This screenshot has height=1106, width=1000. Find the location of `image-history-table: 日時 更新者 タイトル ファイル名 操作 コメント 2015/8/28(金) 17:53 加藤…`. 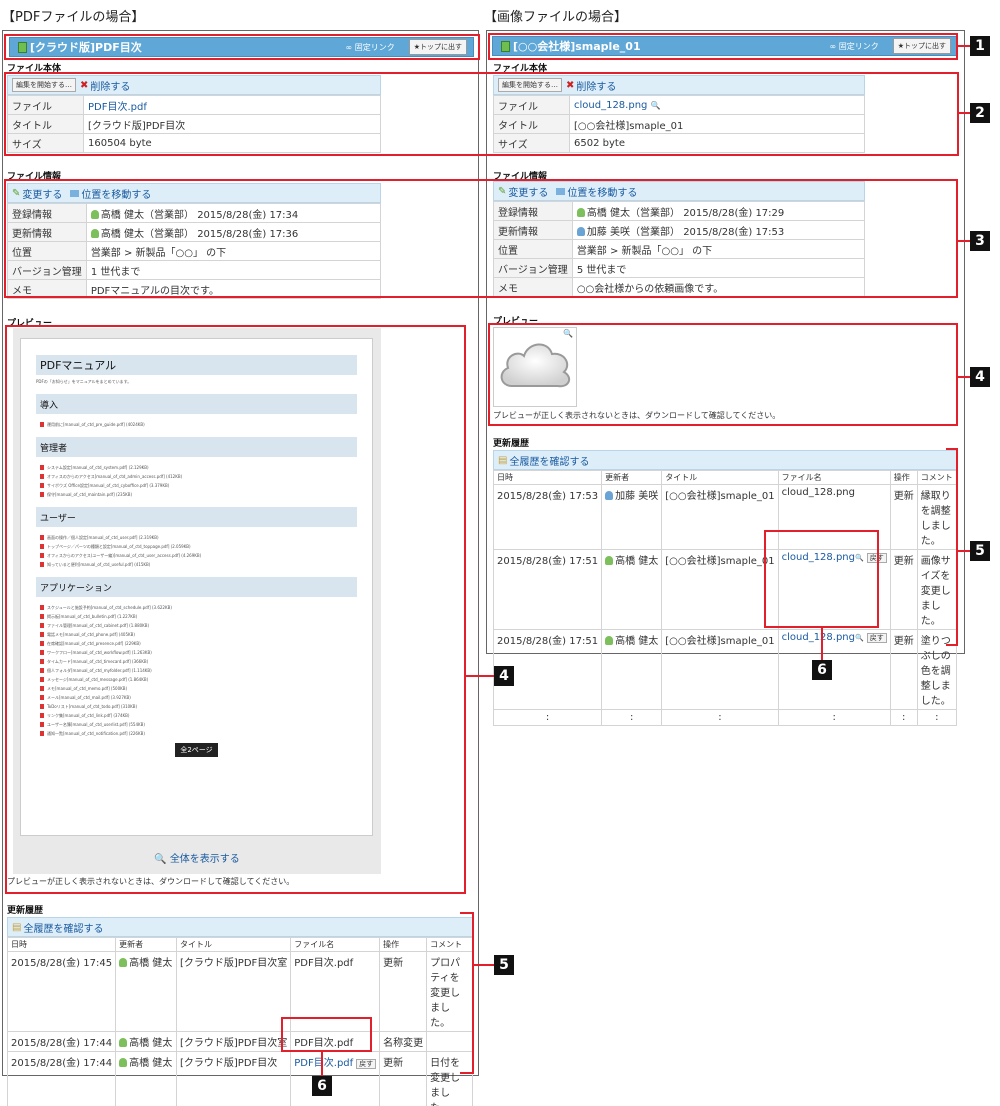

image-history-table: 日時 更新者 タイトル ファイル名 操作 コメント 2015/8/28(金) 17:53 加藤… is located at coordinates (725, 598).